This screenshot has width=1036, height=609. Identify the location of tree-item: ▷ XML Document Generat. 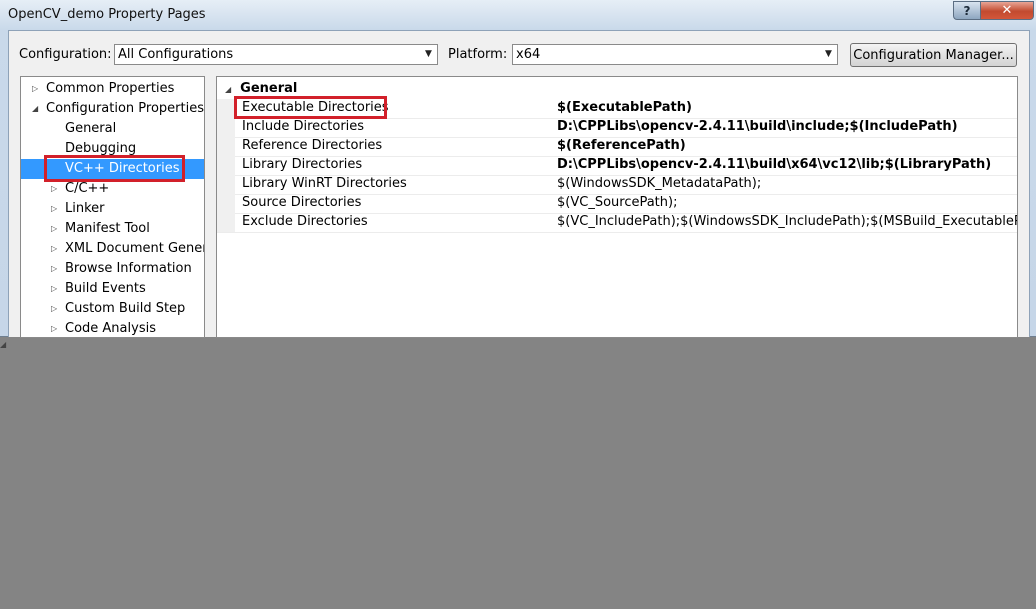
(112, 249).